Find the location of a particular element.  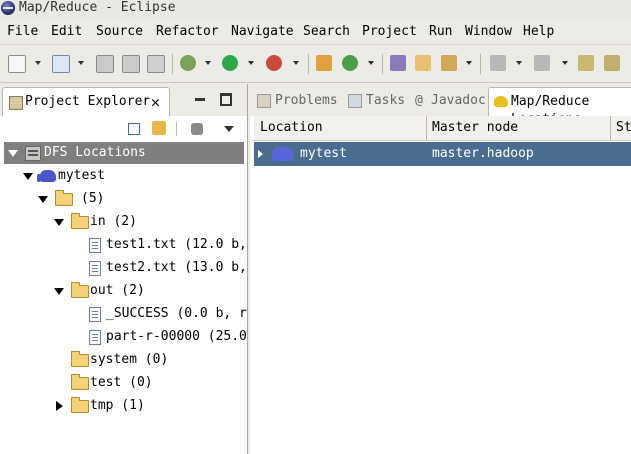

save-all-icon is located at coordinates (131, 64).